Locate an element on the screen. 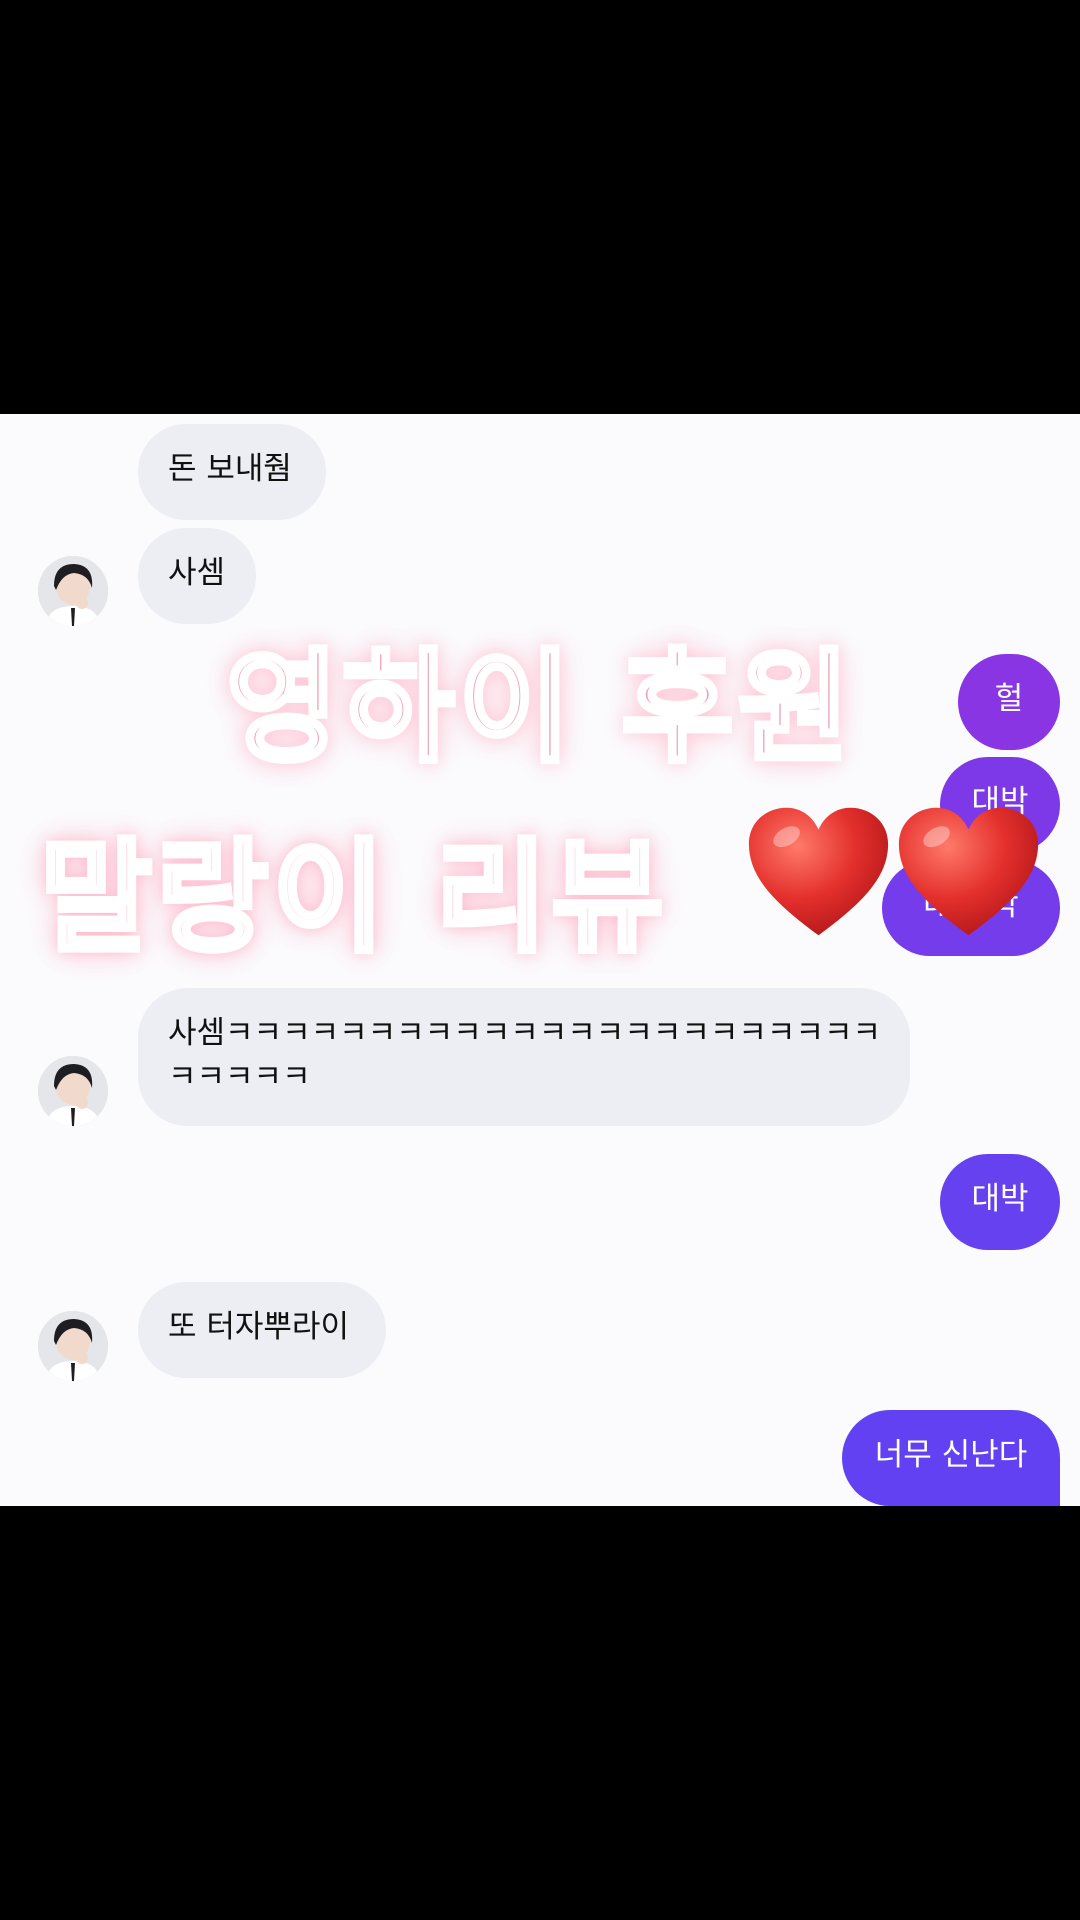  message-text: 너무 신난다 is located at coordinates (951, 1455).